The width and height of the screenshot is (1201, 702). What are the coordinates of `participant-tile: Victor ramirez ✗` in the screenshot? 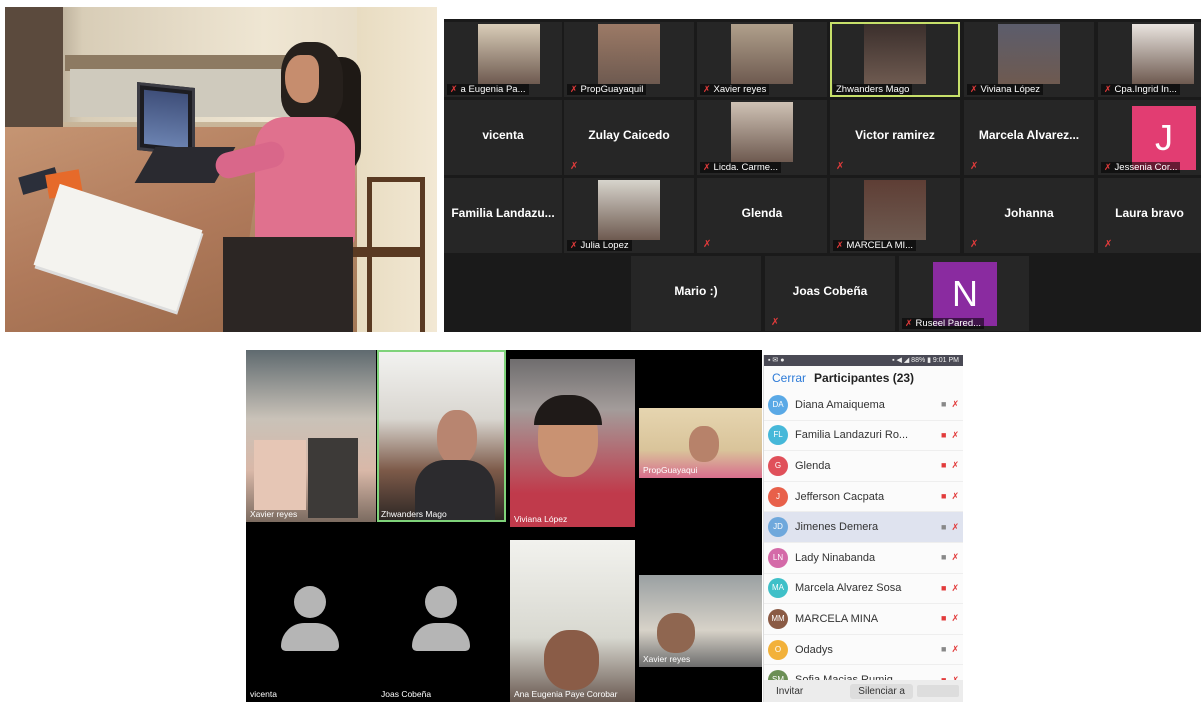 It's located at (895, 137).